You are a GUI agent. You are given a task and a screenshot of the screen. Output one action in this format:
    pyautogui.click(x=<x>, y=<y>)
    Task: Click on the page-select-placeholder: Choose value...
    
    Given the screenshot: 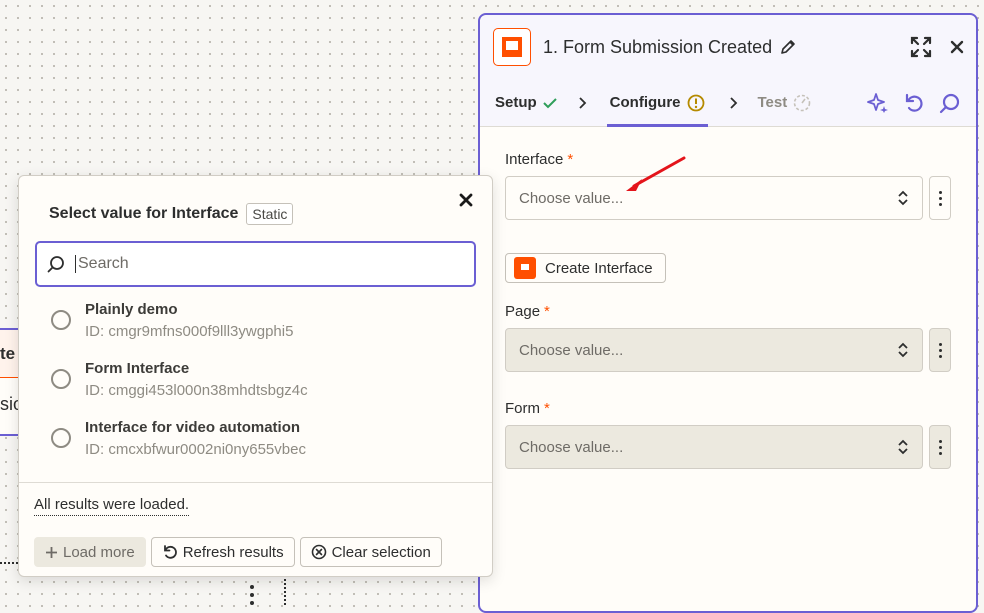 What is the action you would take?
    pyautogui.click(x=571, y=350)
    